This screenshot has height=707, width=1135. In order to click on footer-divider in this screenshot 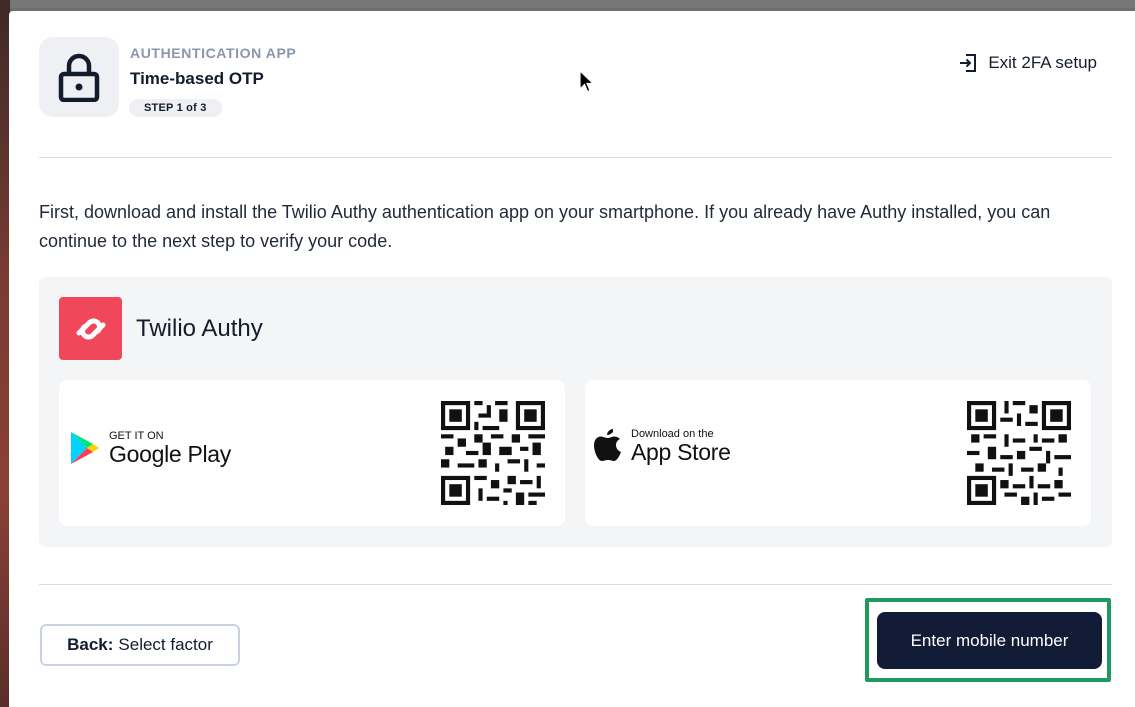, I will do `click(575, 584)`.